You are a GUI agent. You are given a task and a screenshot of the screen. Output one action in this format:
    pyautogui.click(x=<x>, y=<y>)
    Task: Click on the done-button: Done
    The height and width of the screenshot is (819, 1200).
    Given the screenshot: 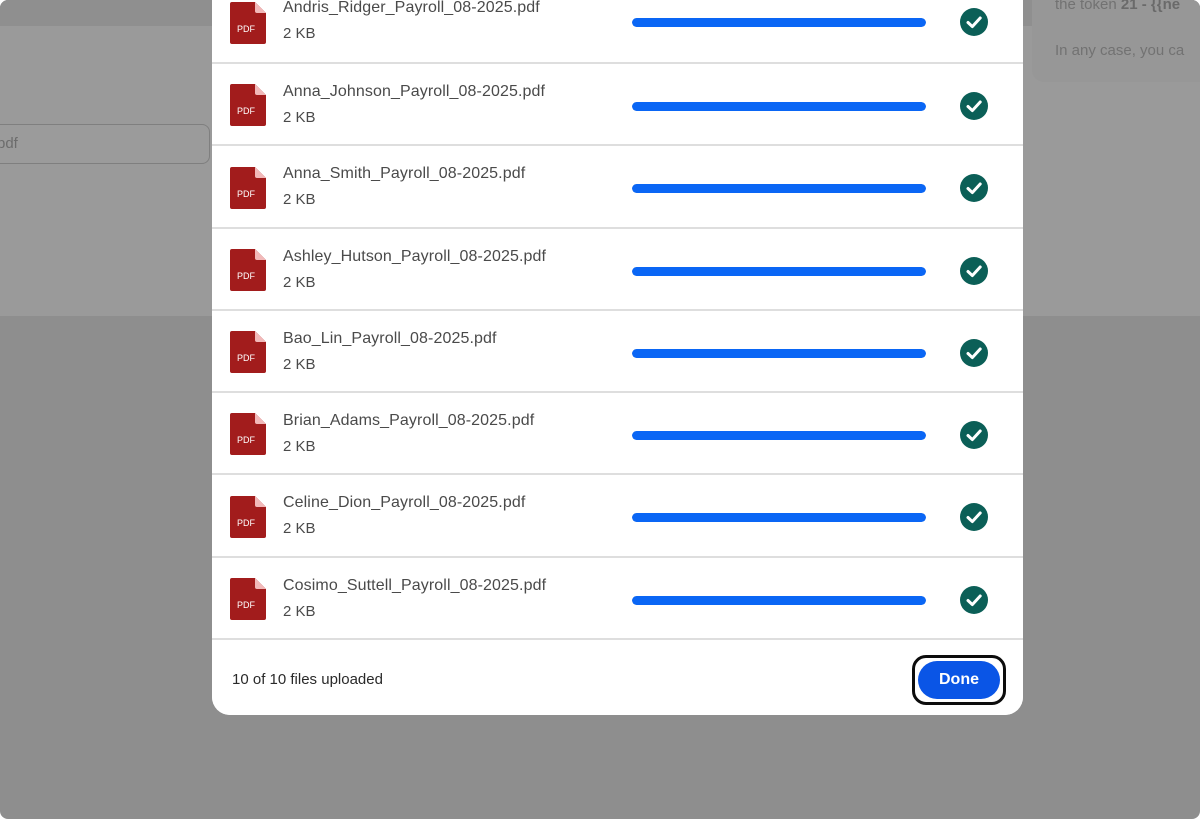 What is the action you would take?
    pyautogui.click(x=959, y=680)
    